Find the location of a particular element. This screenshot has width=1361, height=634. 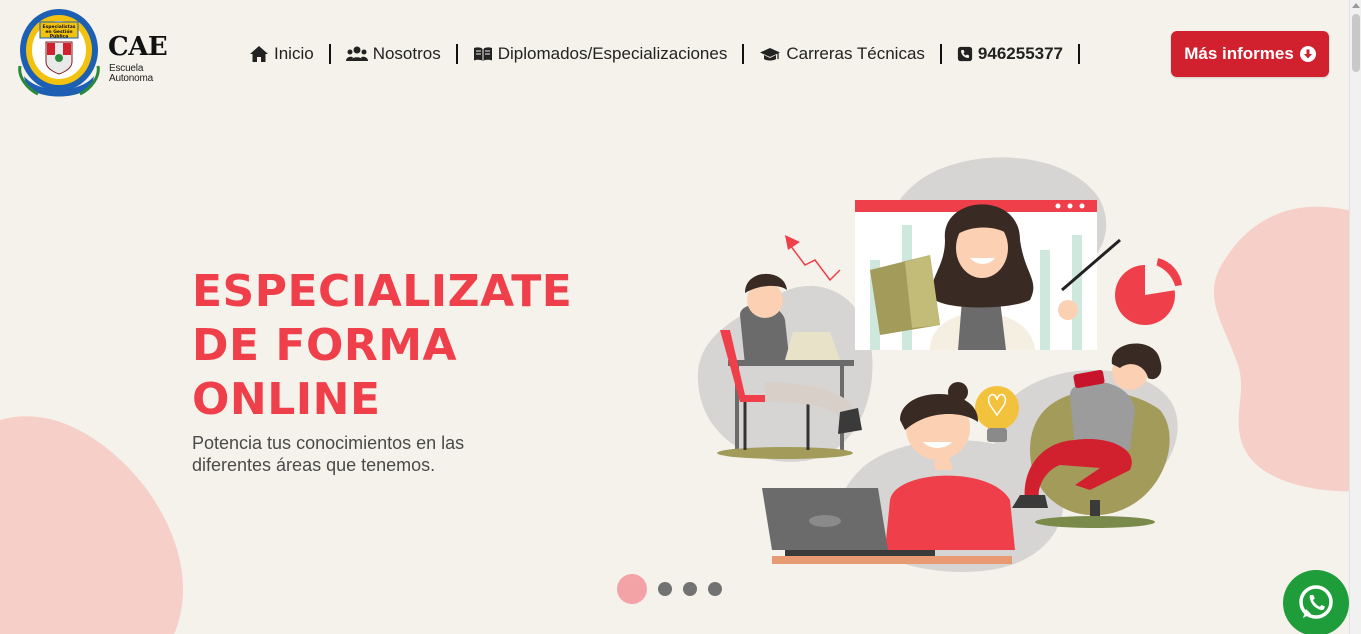

nav-item-diplomados: Diplomados/Especializaciones is located at coordinates (600, 54).